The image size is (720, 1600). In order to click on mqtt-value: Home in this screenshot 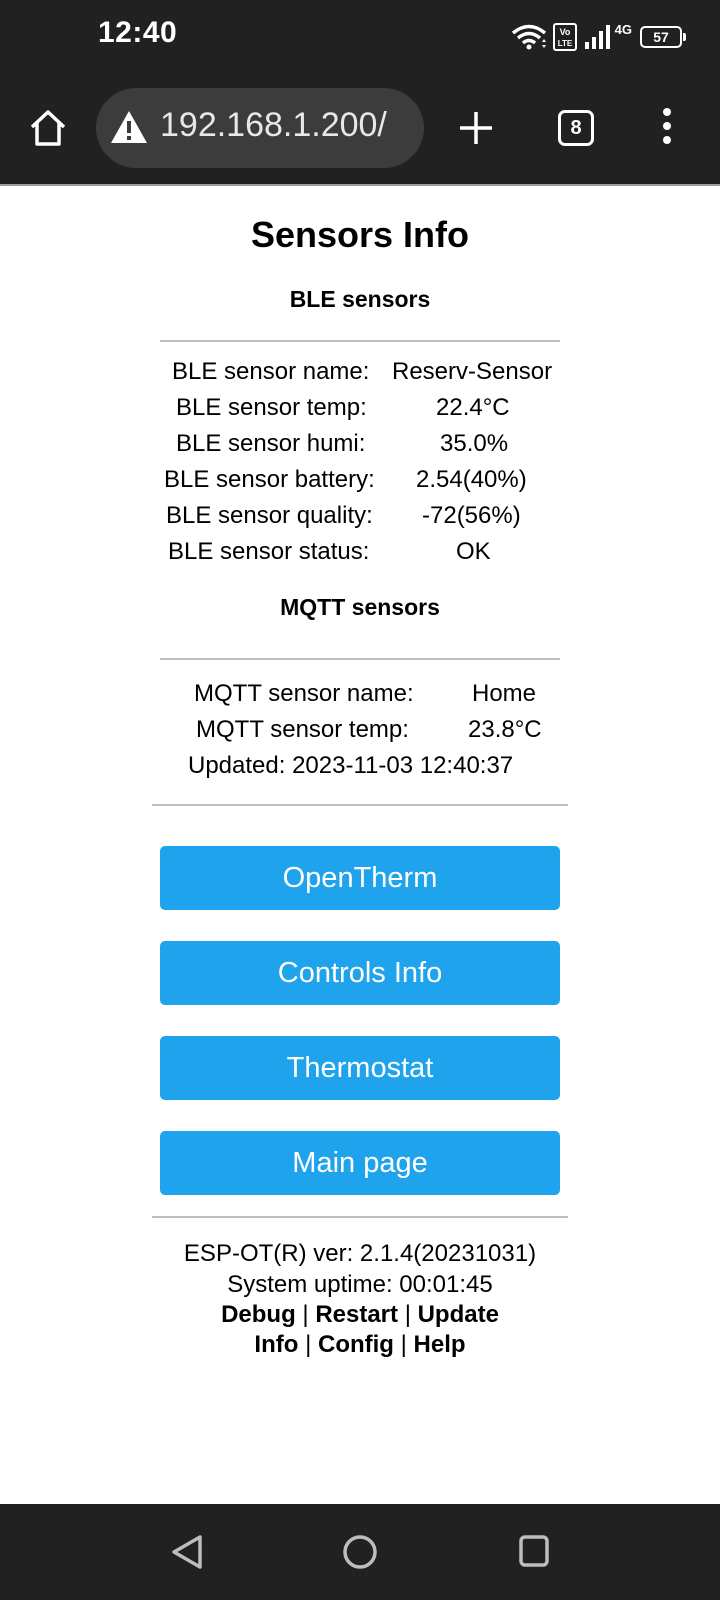, I will do `click(504, 693)`.